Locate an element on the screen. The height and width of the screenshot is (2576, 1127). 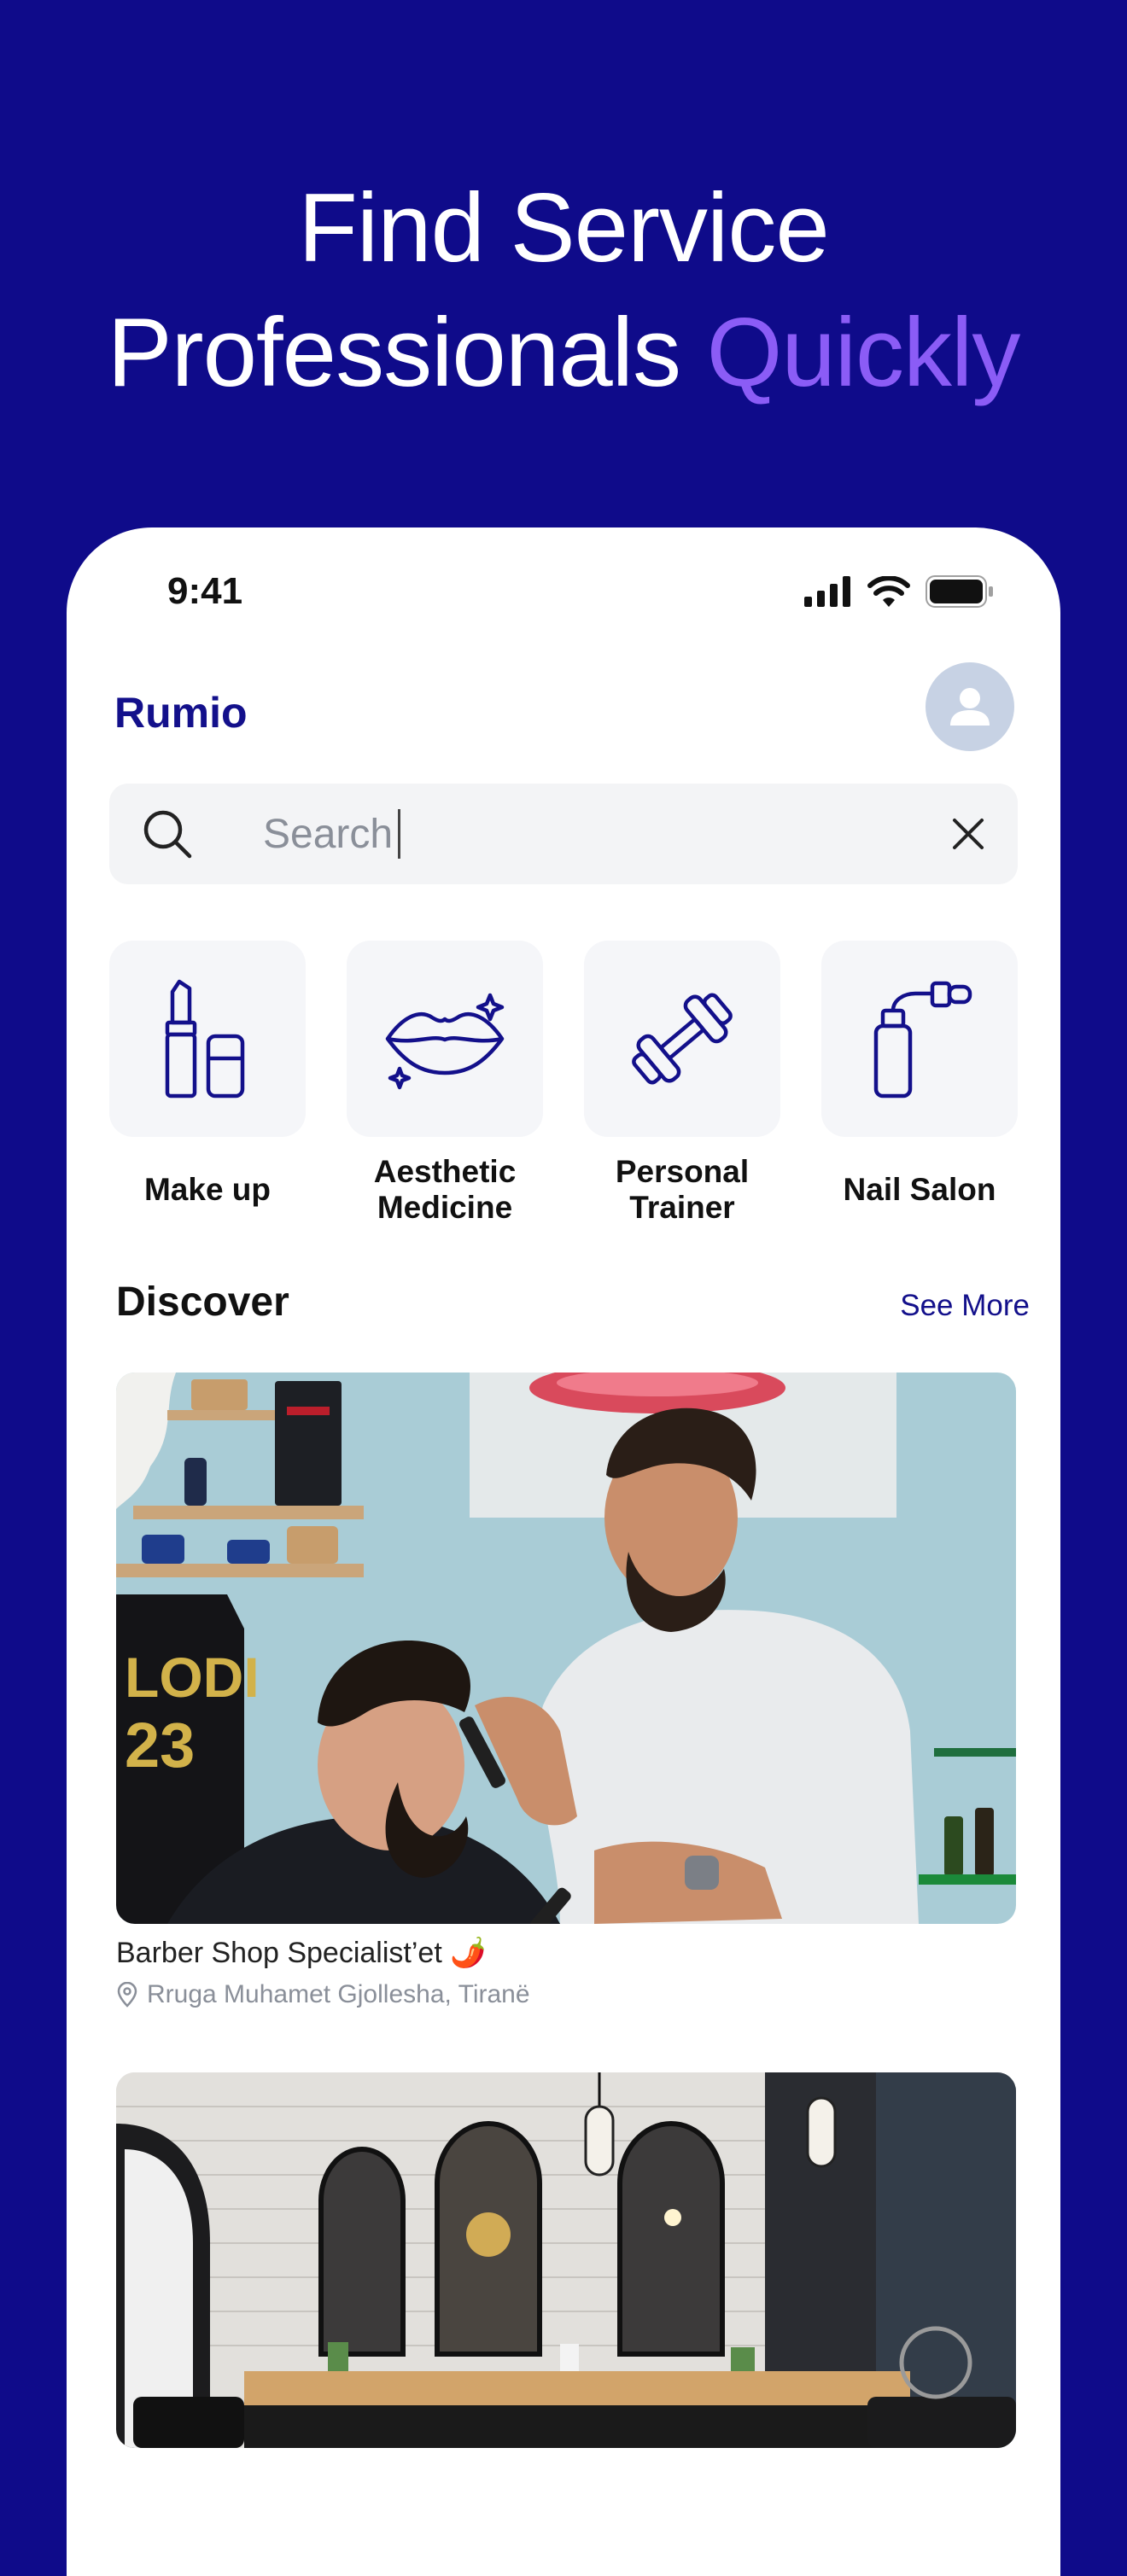
clear-icon is located at coordinates (968, 834).